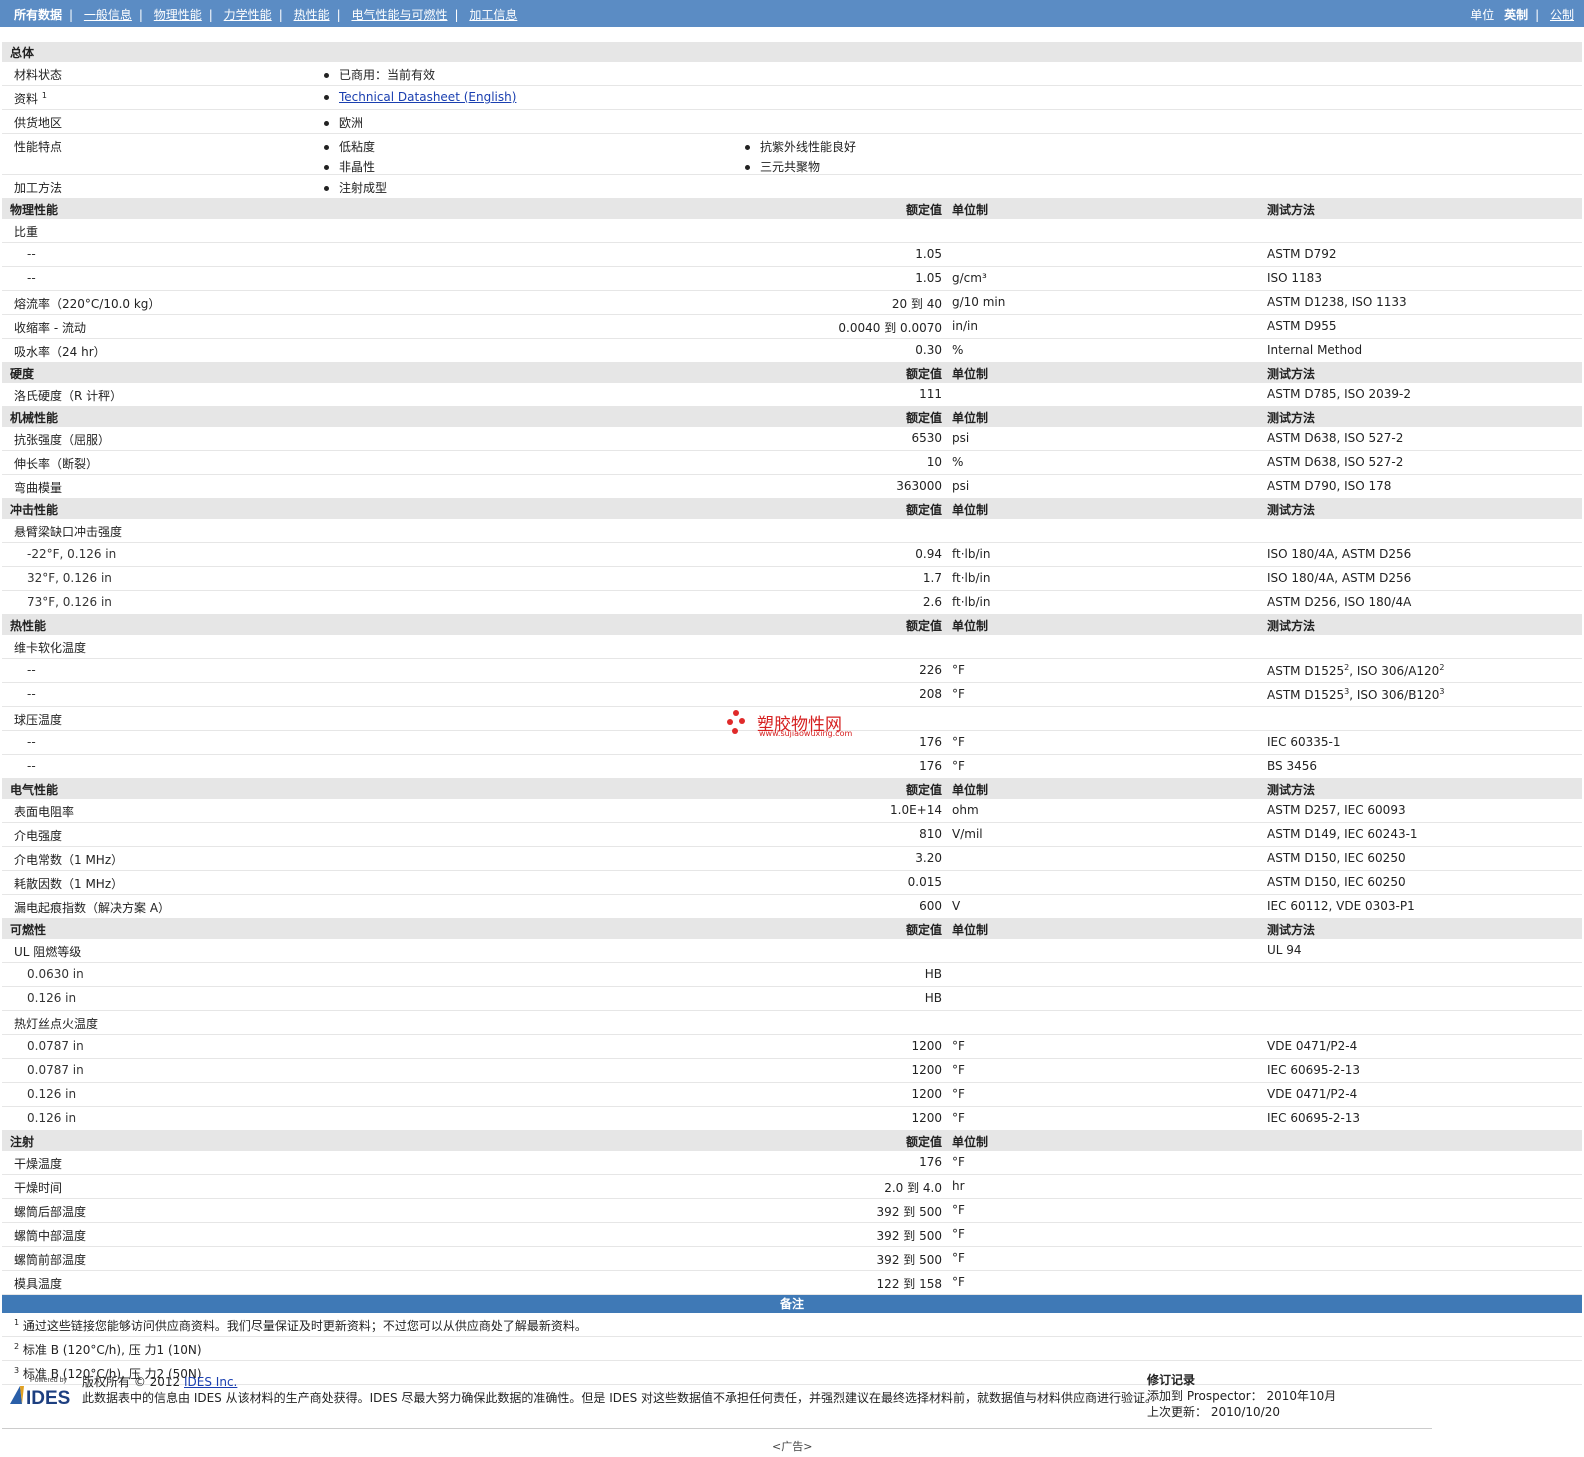  Describe the element at coordinates (928, 858) in the screenshot. I see `row-value: 3.20` at that location.